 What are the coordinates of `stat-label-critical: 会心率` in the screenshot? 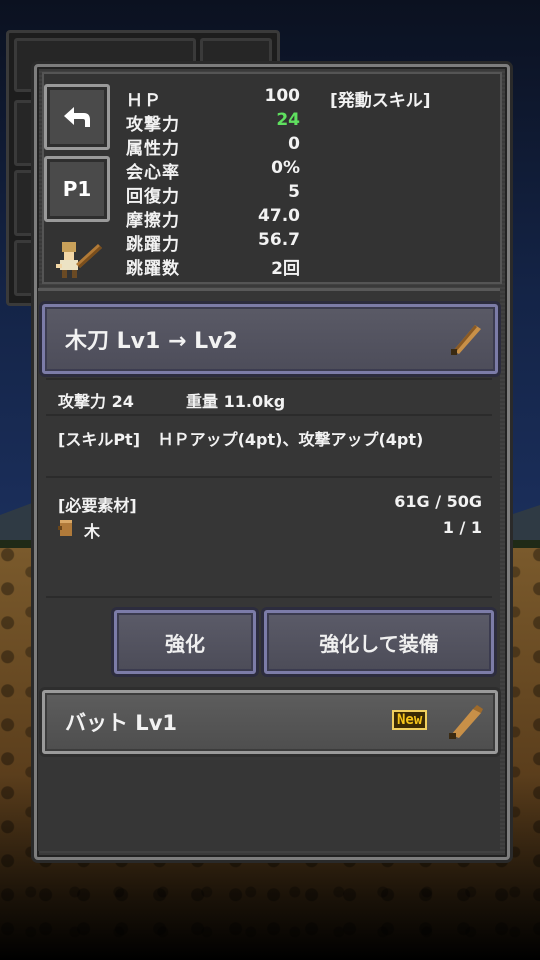 It's located at (153, 173).